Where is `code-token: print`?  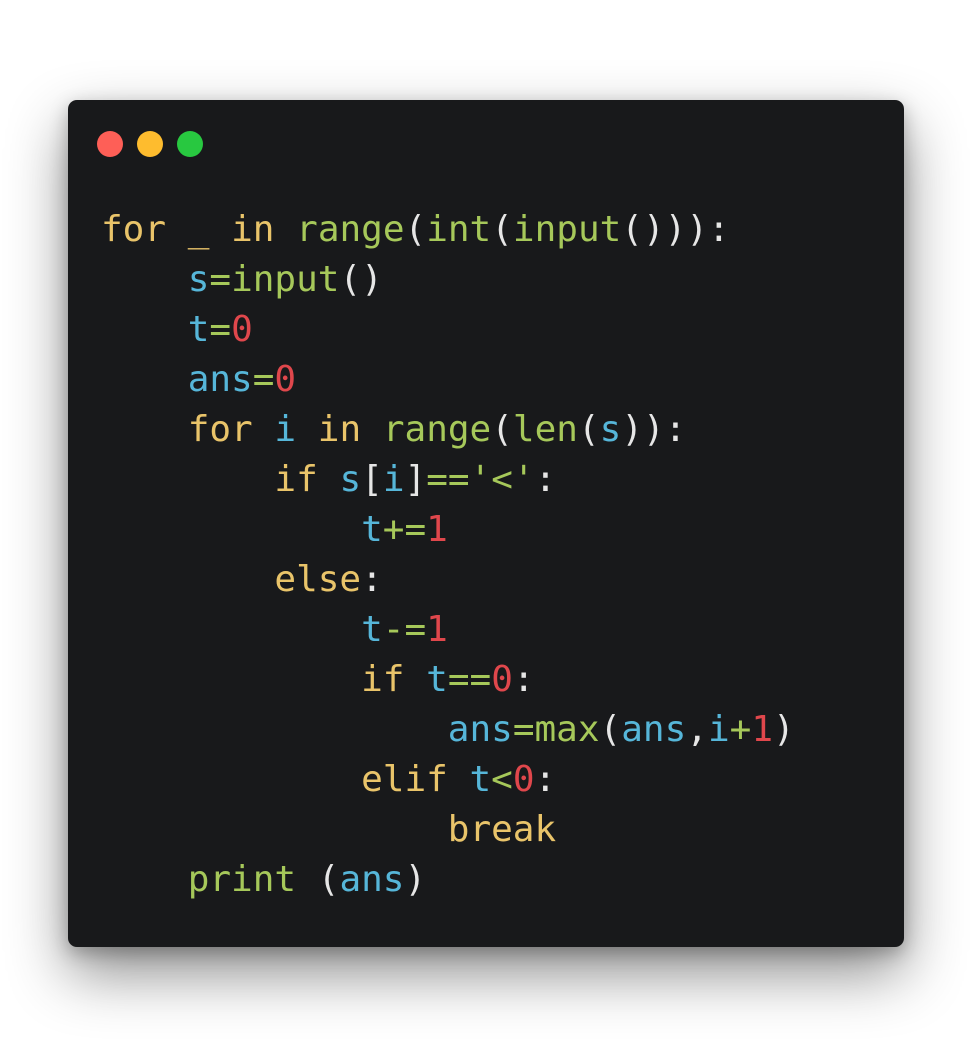
code-token: print is located at coordinates (242, 879).